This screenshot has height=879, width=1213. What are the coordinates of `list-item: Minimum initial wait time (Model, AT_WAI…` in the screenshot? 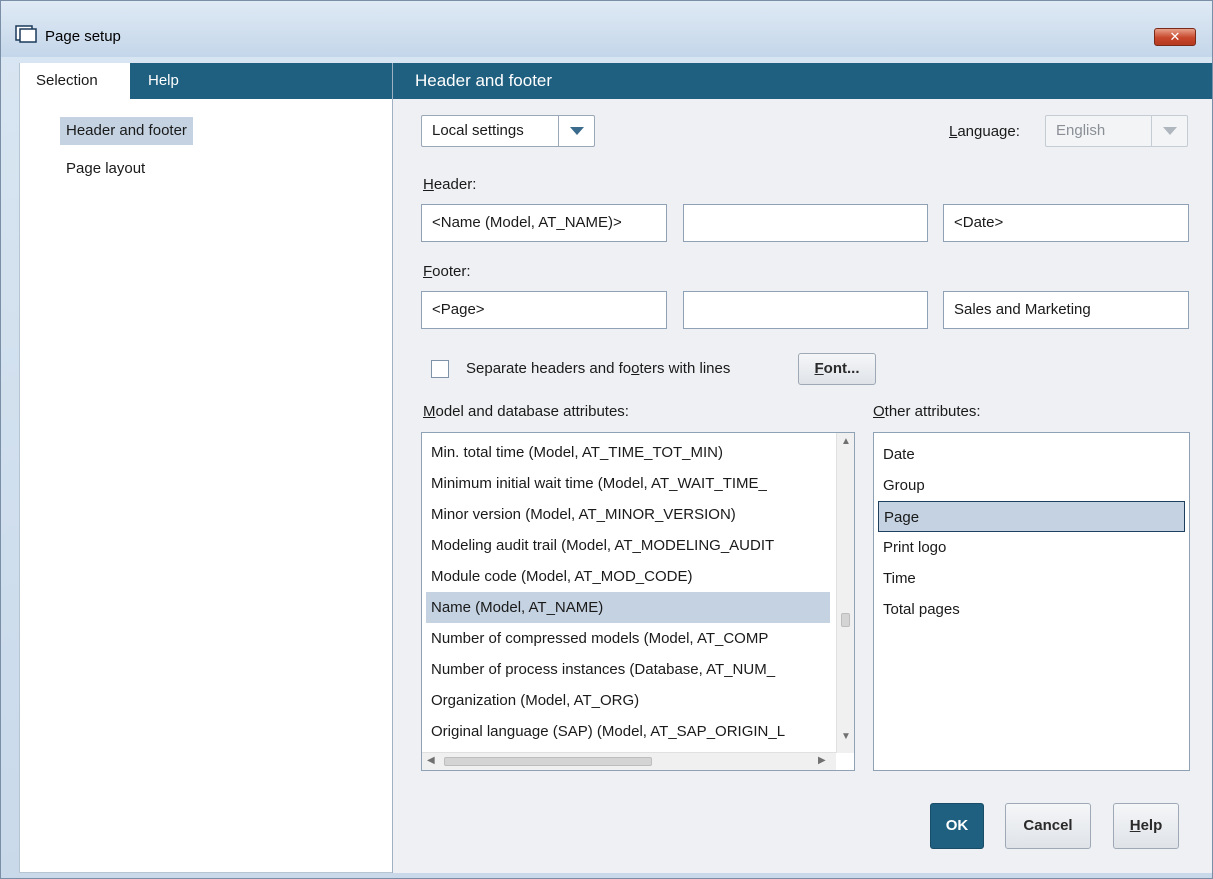 It's located at (630, 483).